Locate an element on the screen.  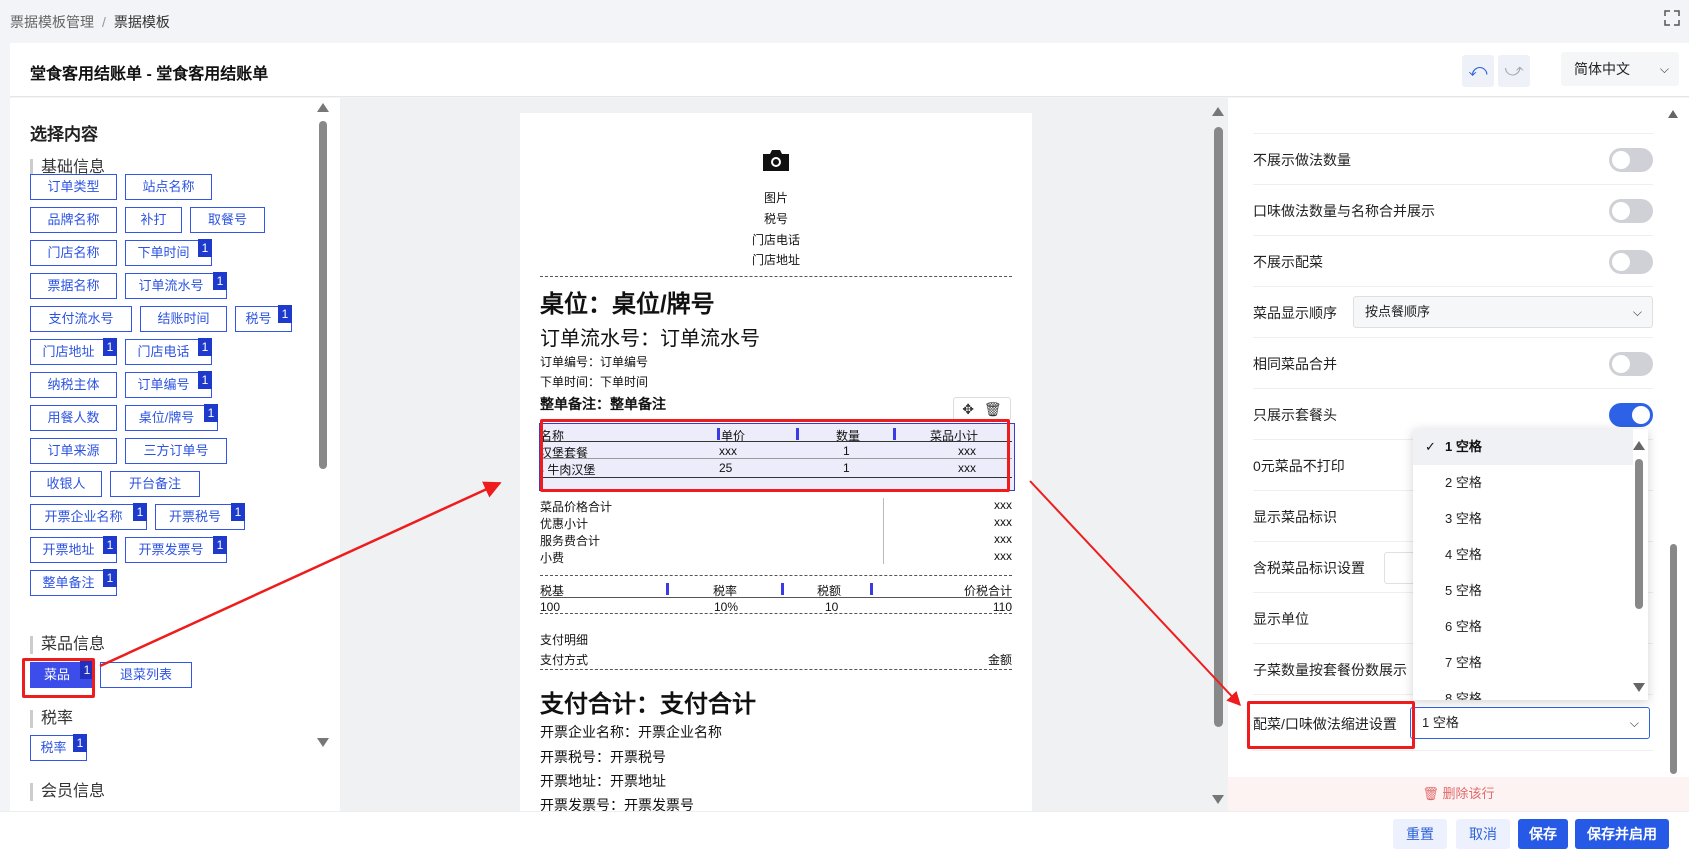
chip-tax-rate: 税率 1 is located at coordinates (58, 747).